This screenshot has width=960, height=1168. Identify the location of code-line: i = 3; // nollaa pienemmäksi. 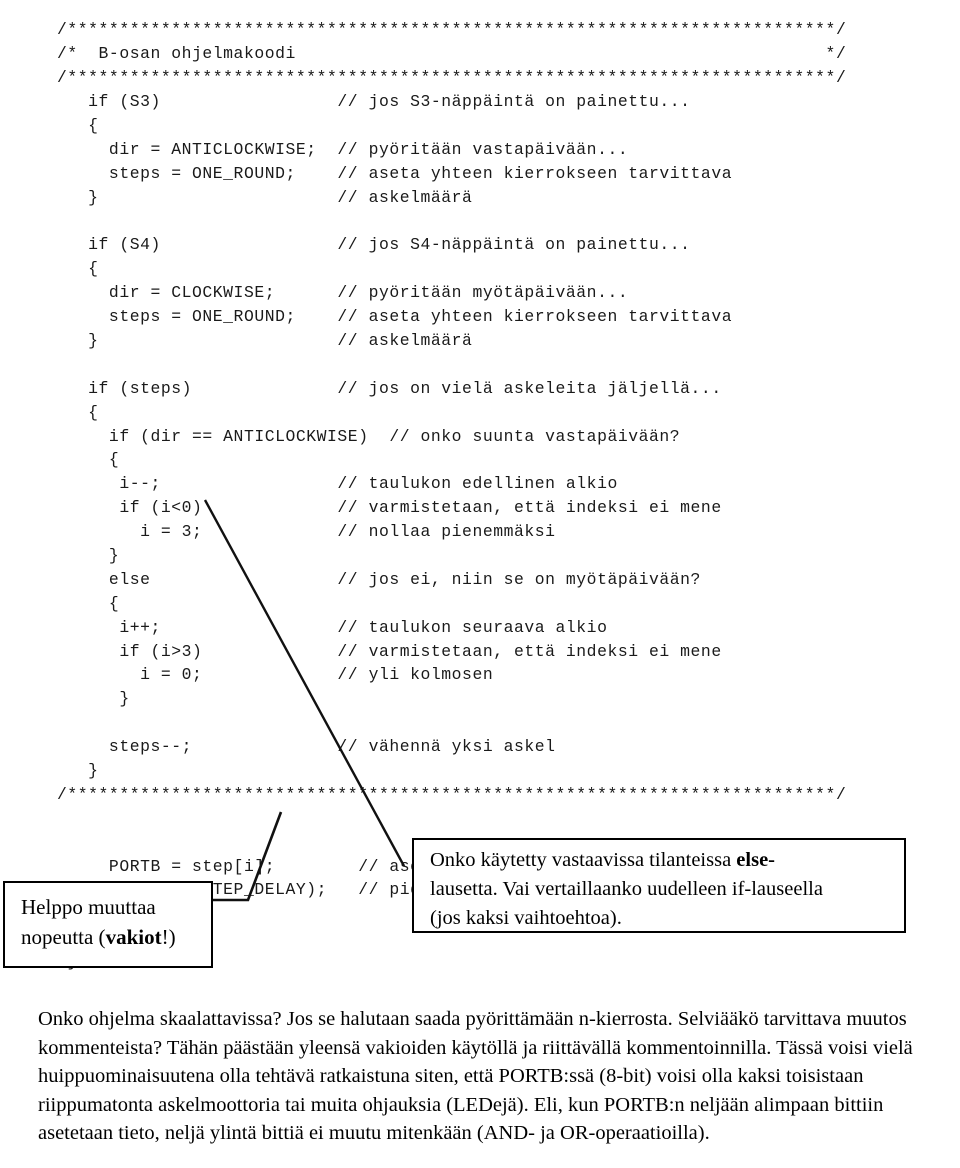
(306, 532).